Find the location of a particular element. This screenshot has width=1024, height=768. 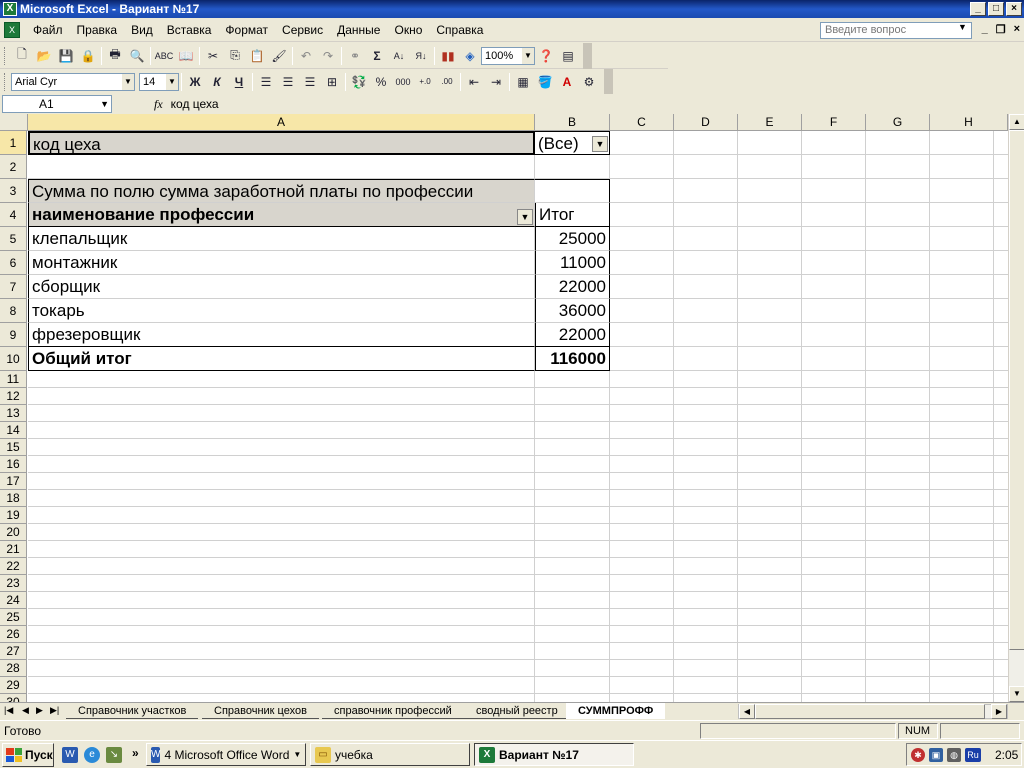

network-icon: ▣ is located at coordinates (936, 754).